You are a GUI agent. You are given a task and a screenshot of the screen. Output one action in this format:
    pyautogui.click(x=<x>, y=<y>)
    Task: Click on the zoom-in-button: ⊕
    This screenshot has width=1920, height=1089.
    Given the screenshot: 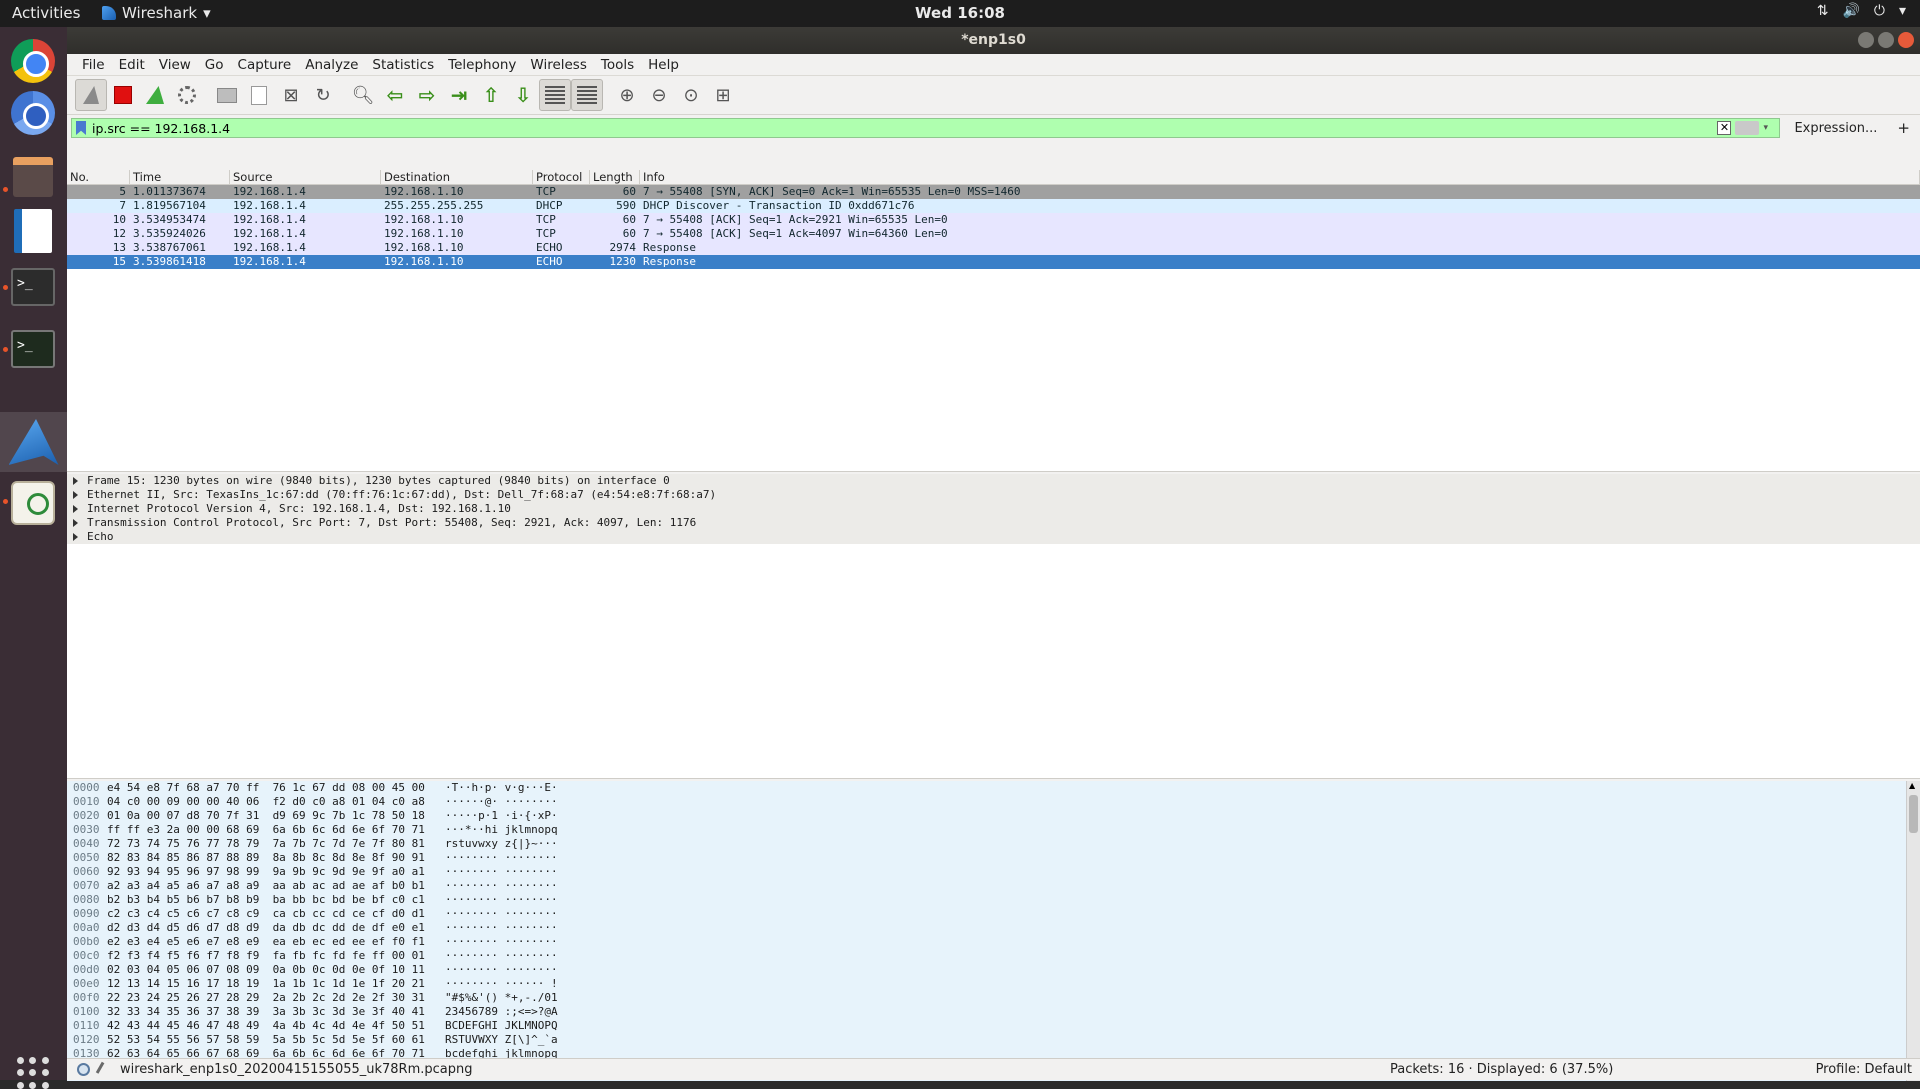 What is the action you would take?
    pyautogui.click(x=627, y=95)
    